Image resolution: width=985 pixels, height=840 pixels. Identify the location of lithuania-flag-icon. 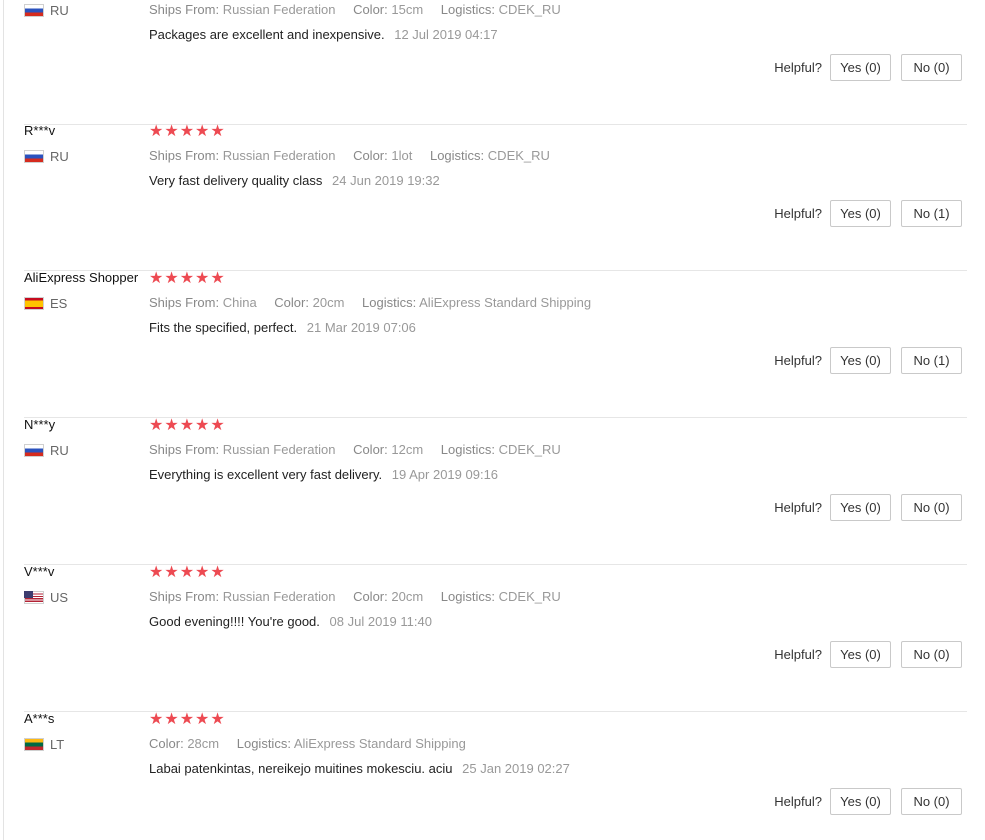
(34, 744).